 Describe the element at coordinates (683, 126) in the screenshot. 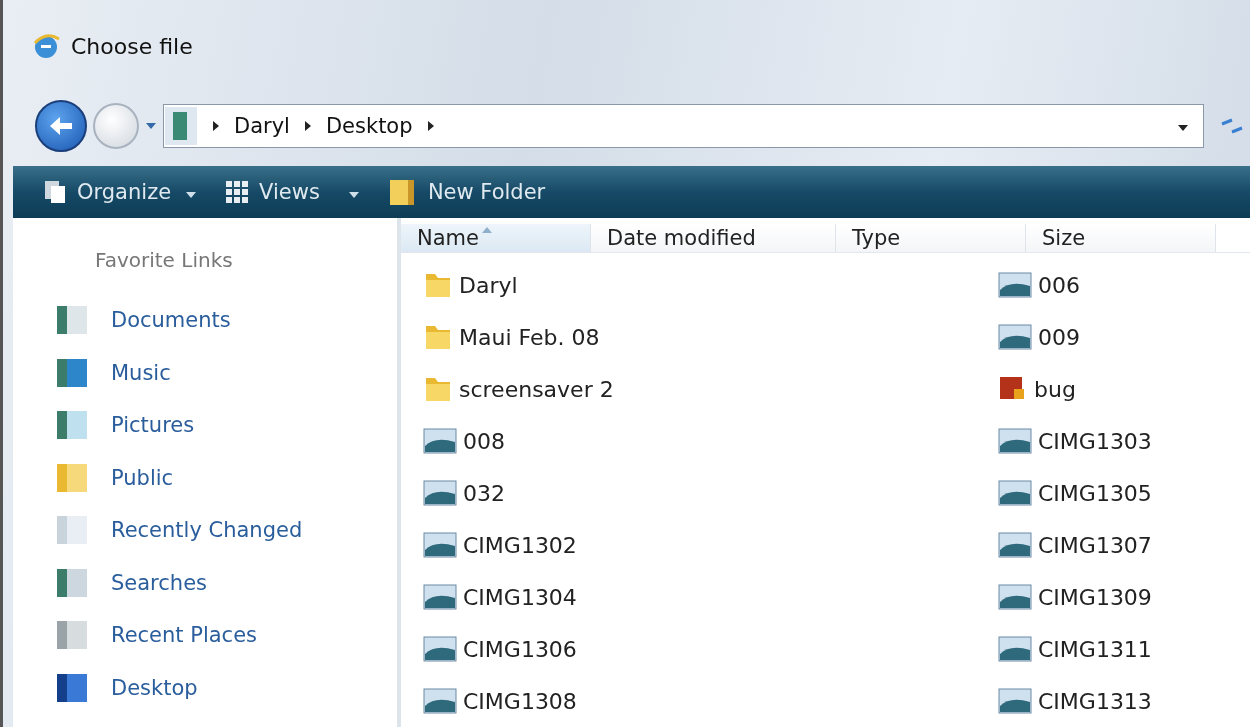

I see `address-bar: Daryl Desktop` at that location.